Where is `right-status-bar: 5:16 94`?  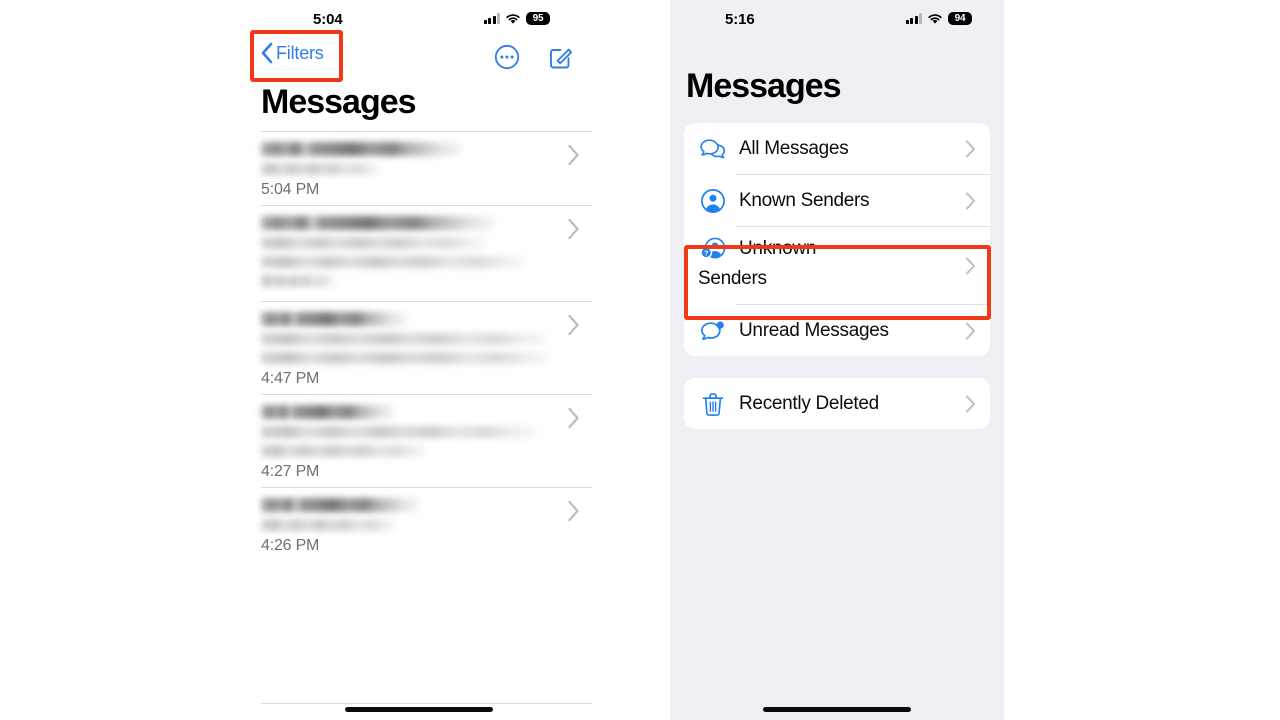
right-status-bar: 5:16 94 is located at coordinates (837, 17).